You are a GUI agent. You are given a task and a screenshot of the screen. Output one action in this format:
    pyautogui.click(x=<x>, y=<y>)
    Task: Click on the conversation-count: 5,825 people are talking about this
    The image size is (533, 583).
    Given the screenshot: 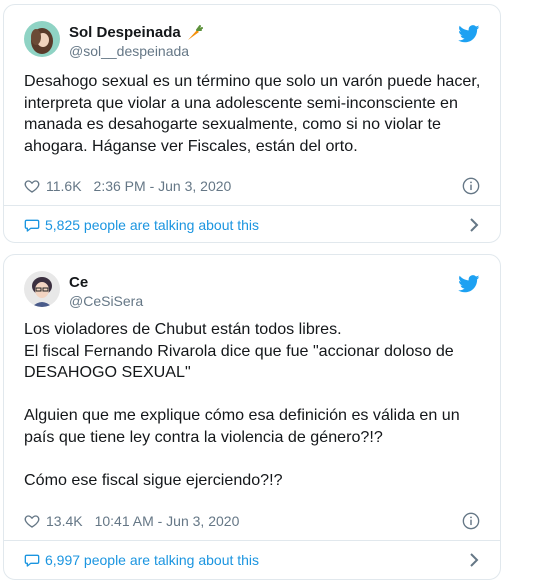 What is the action you would take?
    pyautogui.click(x=152, y=225)
    